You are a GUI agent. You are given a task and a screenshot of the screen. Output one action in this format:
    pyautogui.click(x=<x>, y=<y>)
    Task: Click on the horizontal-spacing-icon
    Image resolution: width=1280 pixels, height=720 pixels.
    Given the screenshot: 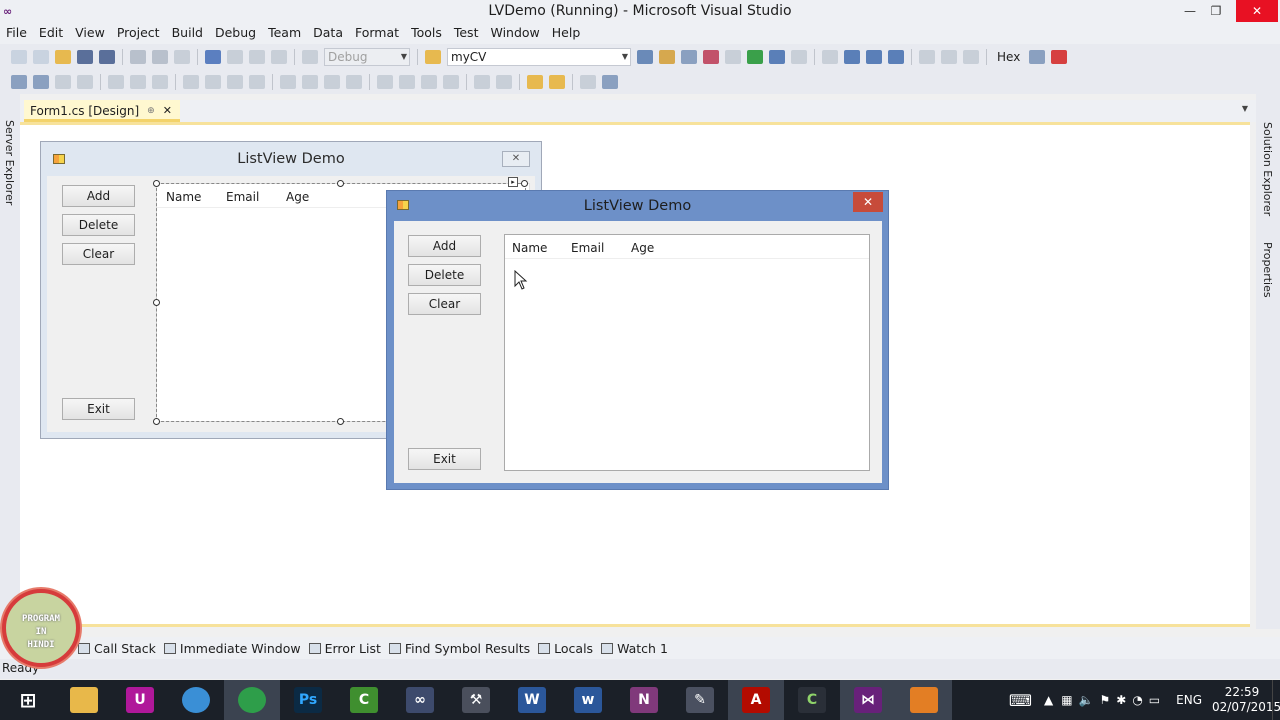 What is the action you would take?
    pyautogui.click(x=288, y=81)
    